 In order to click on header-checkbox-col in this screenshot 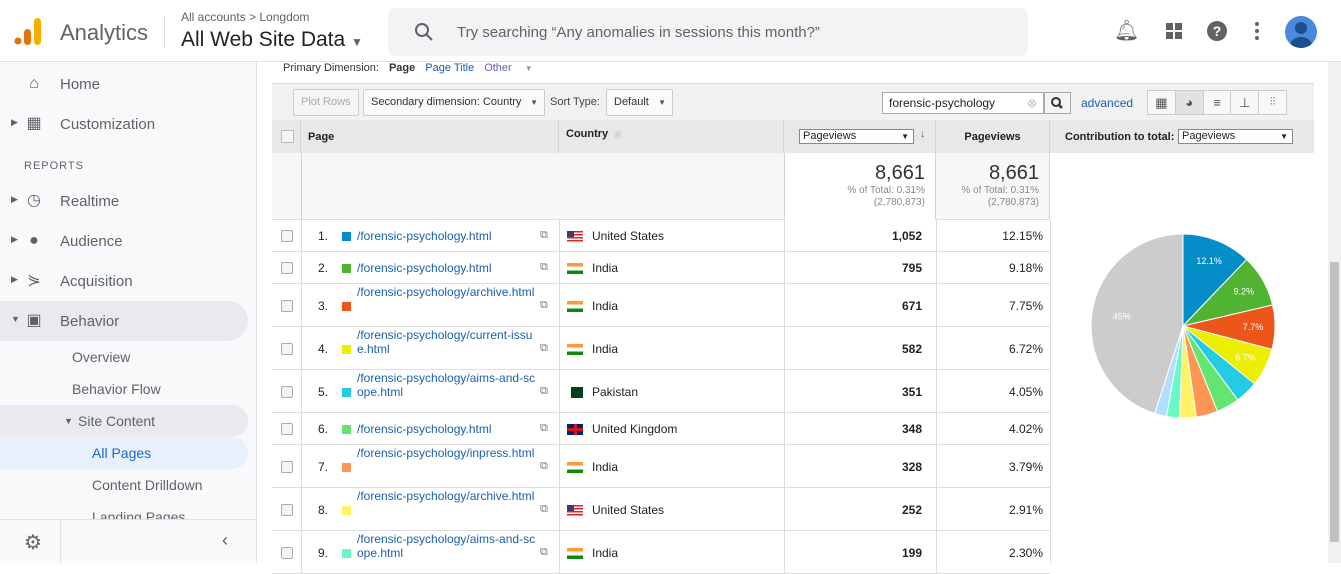, I will do `click(286, 136)`.